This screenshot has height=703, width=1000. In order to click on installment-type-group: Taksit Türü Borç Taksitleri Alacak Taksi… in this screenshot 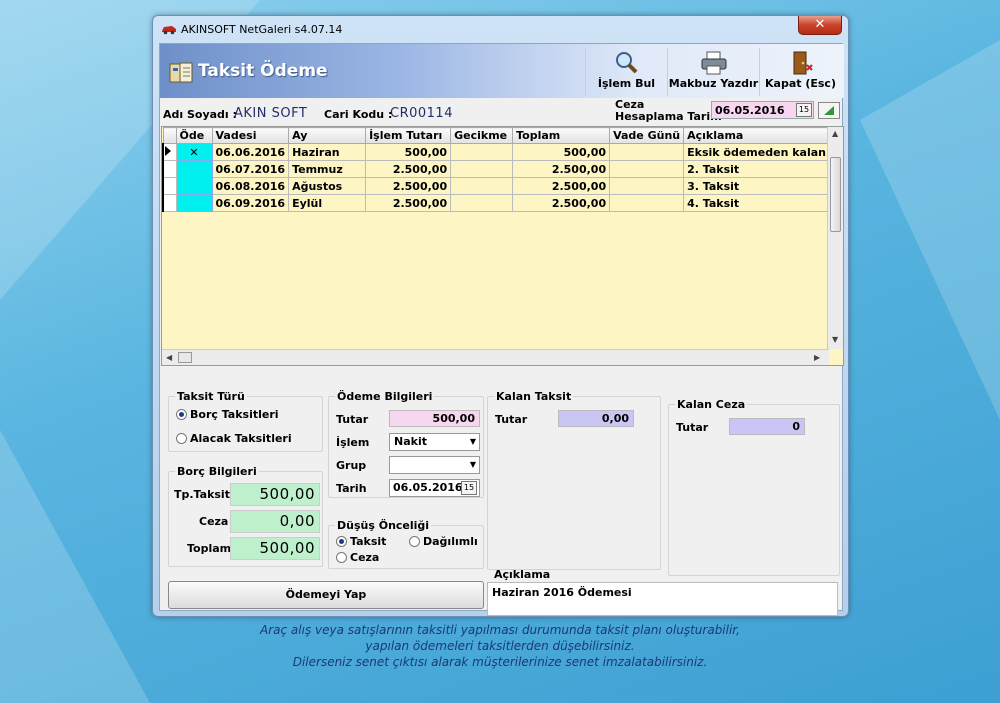, I will do `click(245, 421)`.